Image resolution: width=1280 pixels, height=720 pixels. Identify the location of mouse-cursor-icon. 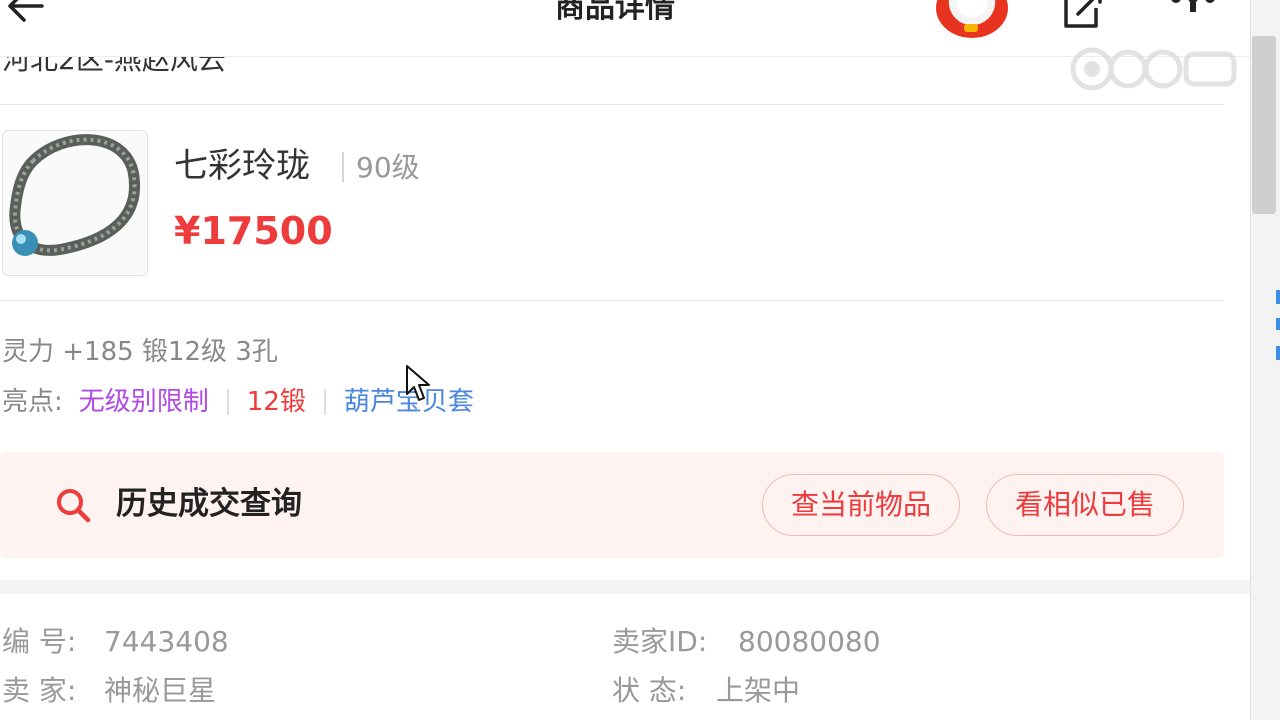
(418, 383).